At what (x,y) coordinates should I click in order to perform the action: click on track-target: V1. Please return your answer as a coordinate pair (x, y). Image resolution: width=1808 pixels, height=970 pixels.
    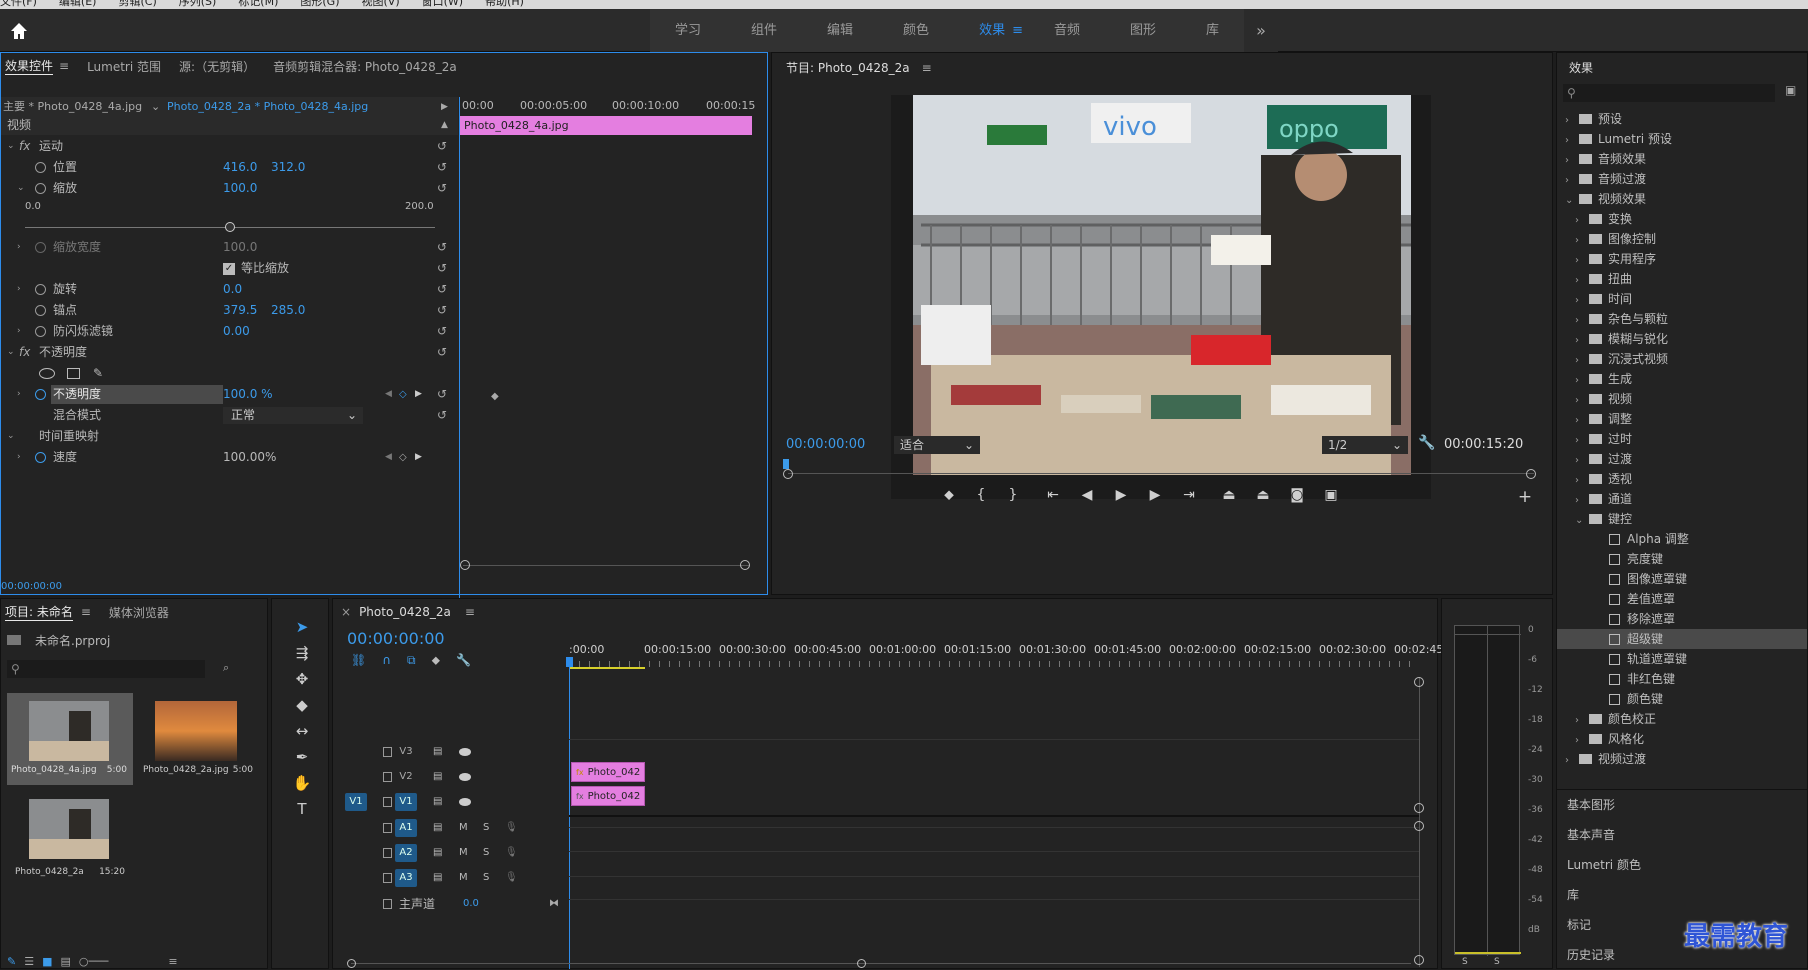
    Looking at the image, I should click on (406, 802).